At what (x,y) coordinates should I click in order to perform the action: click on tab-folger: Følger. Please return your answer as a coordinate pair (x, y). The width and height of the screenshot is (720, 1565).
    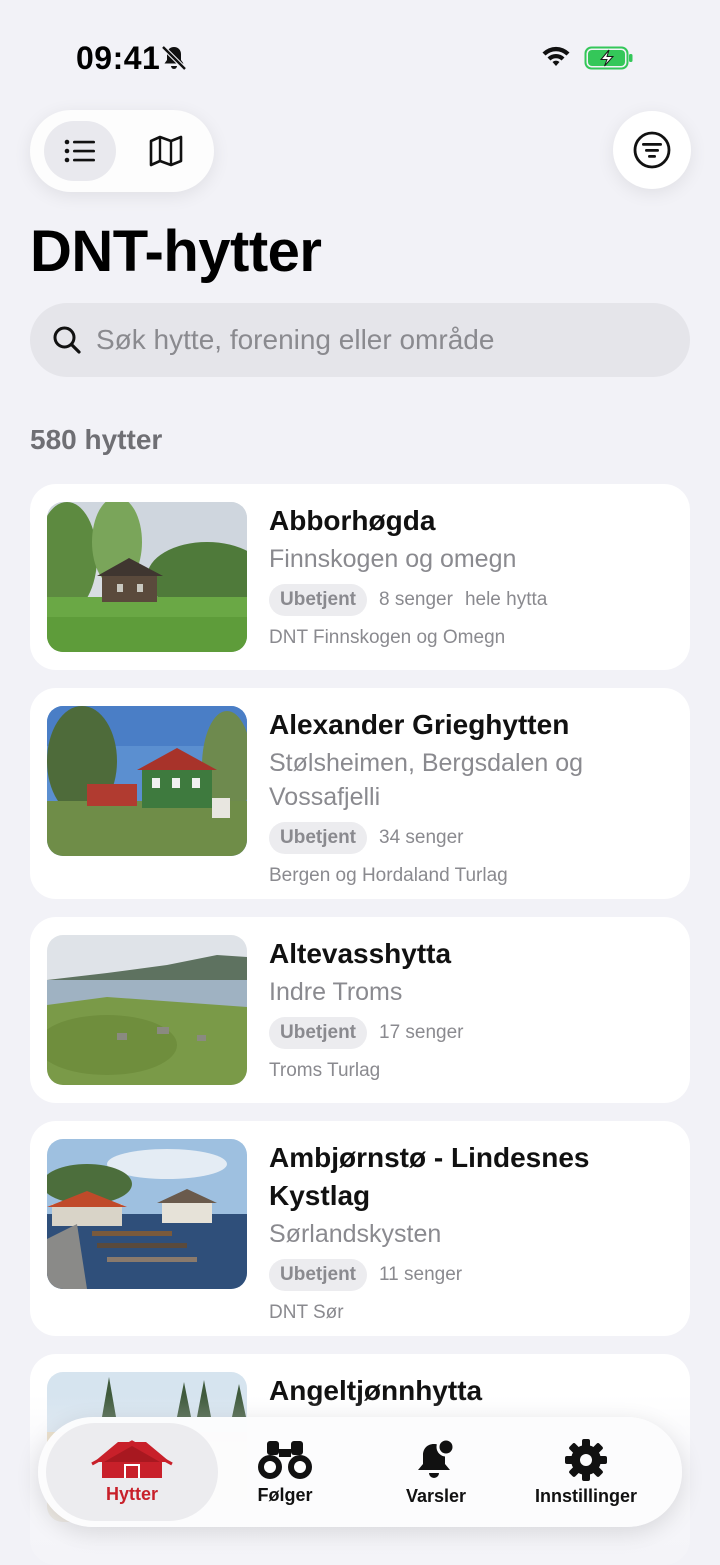
    Looking at the image, I should click on (285, 1472).